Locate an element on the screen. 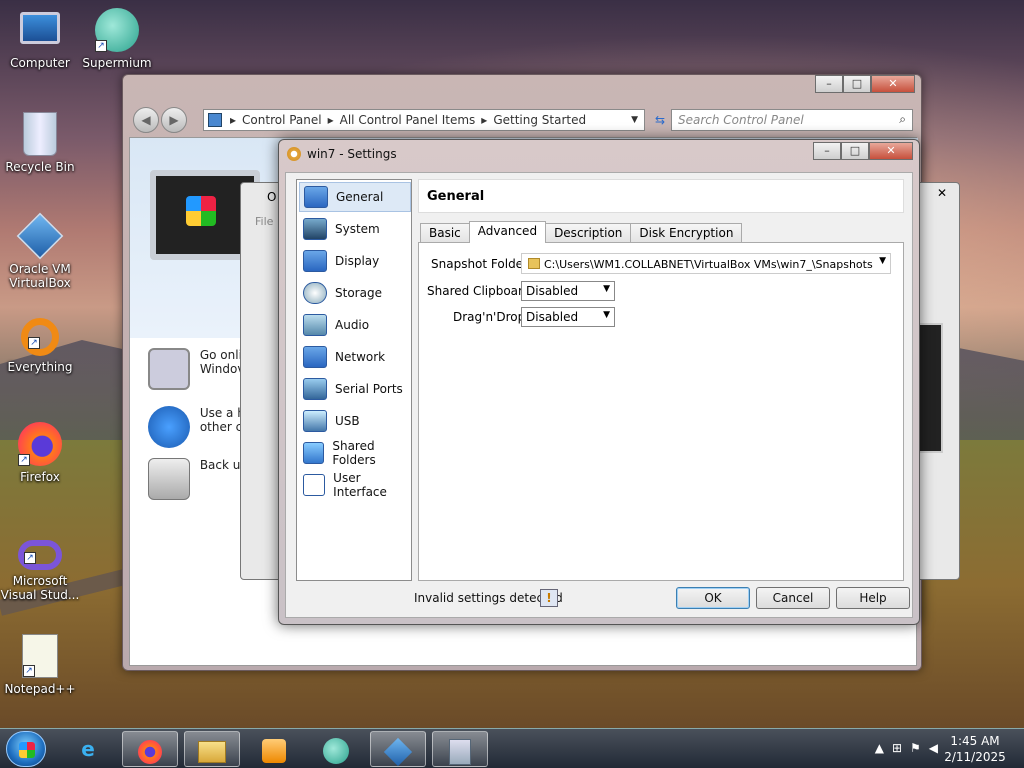 This screenshot has width=1024, height=768. desktop-icon-label: Computer is located at coordinates (40, 63).